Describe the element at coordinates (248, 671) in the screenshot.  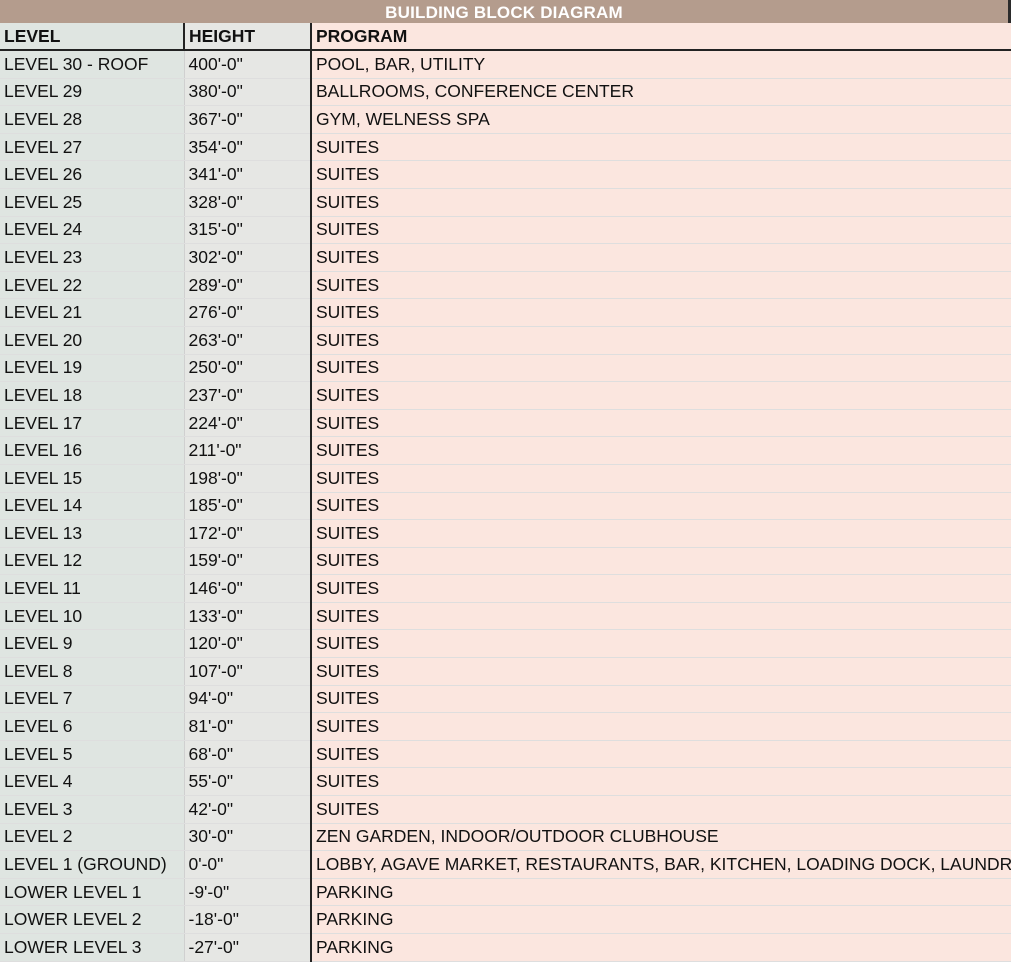
I see `height-cell: 107'-0"` at that location.